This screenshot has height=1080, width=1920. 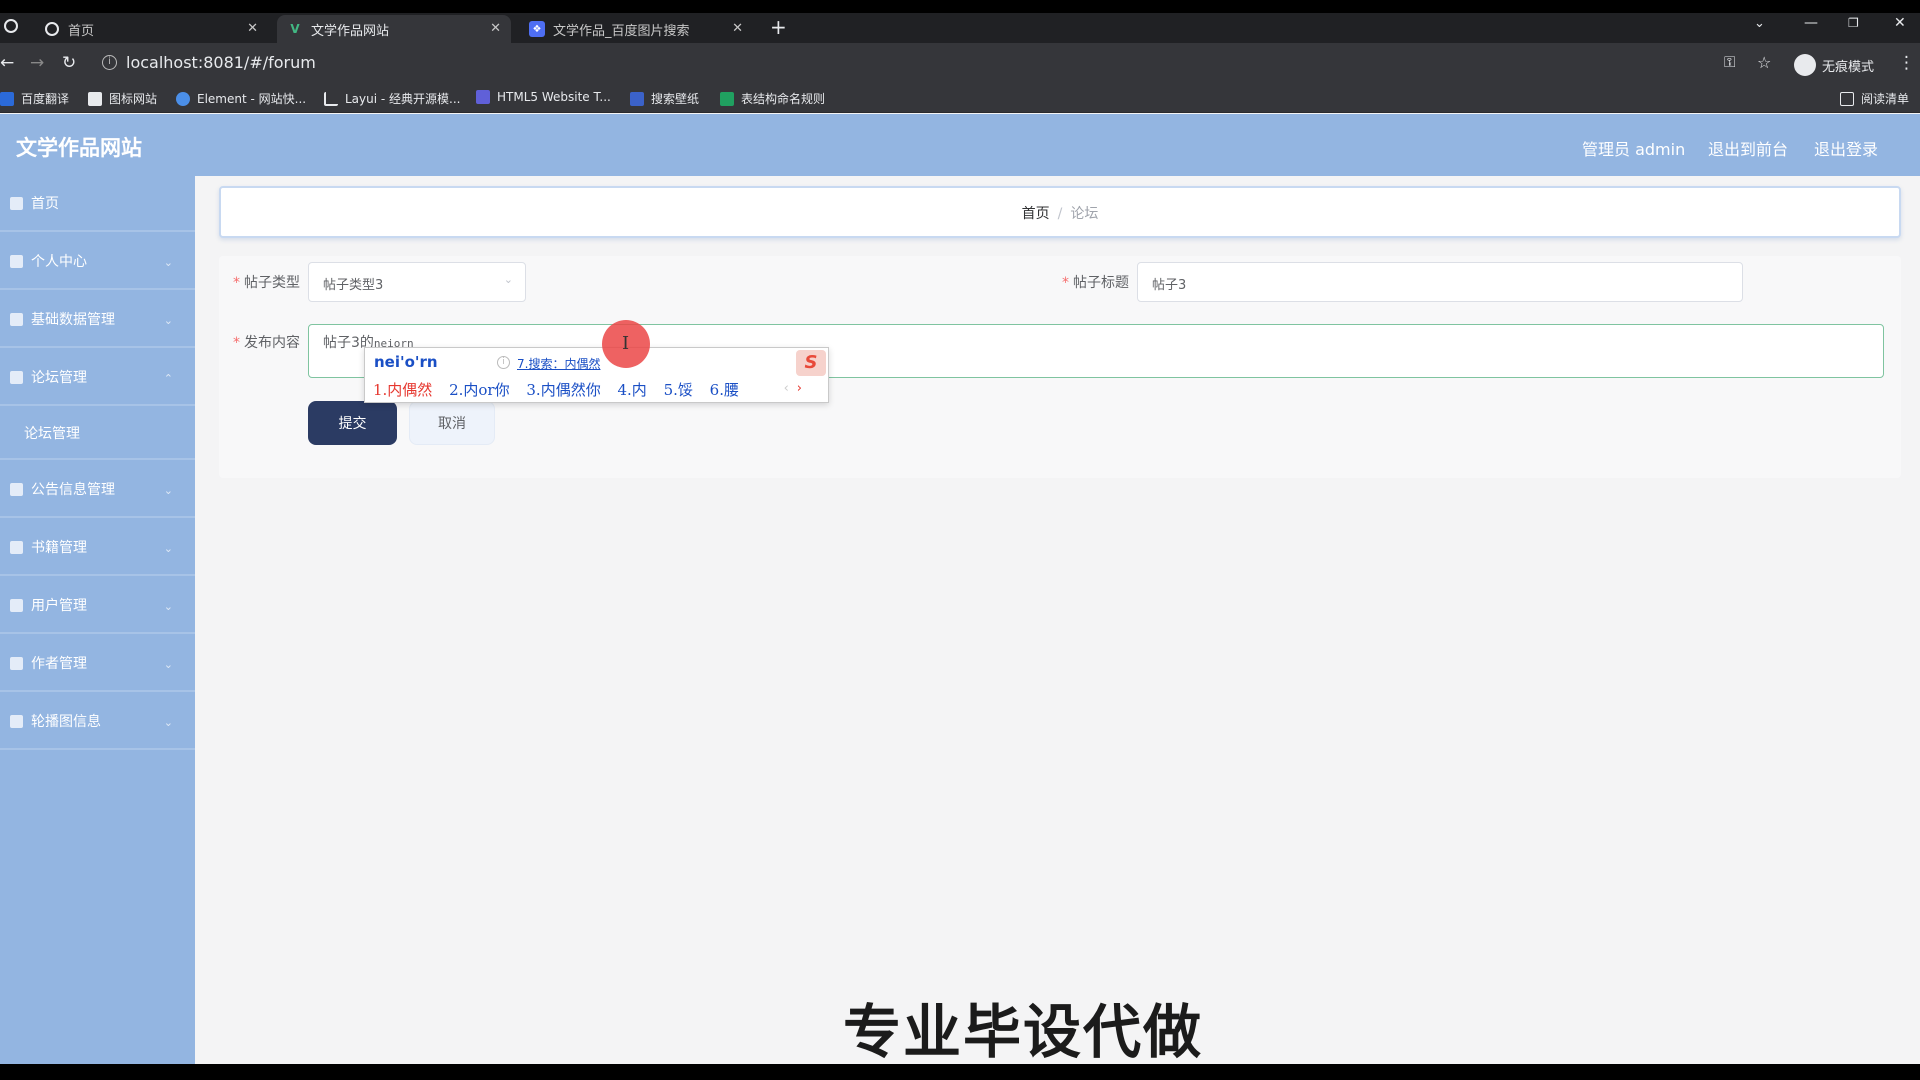 I want to click on bookmark-icon, so click(x=7, y=98).